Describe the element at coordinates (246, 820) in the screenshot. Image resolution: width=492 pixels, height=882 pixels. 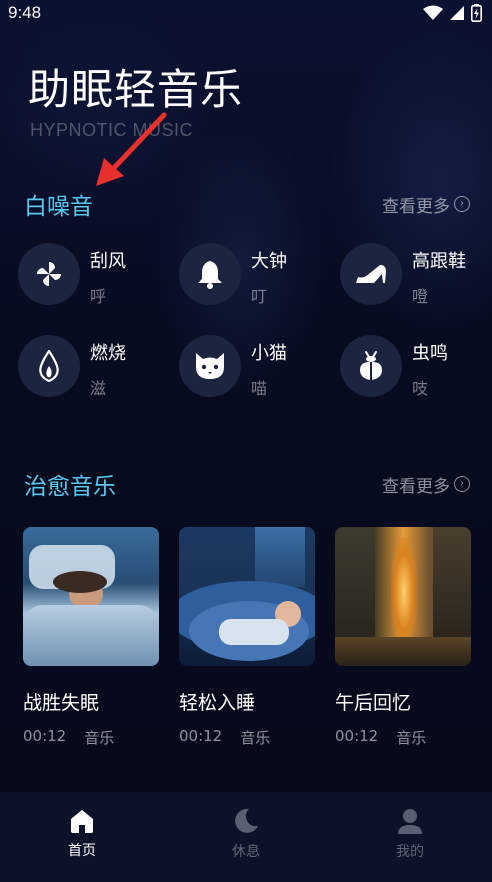
I see `moon-icon` at that location.